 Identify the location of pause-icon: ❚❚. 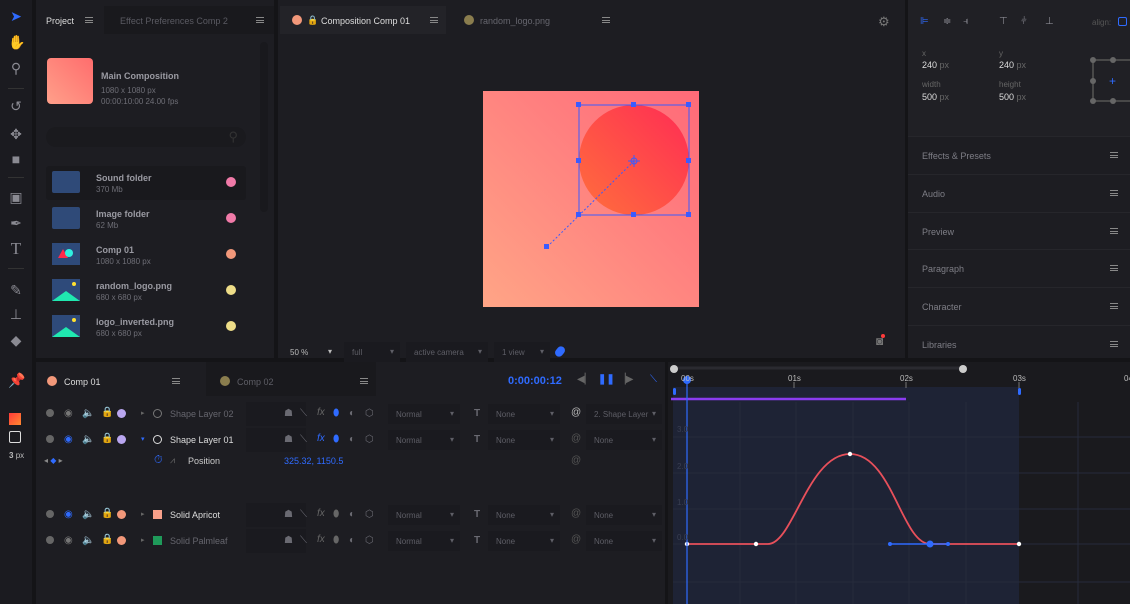
(606, 379).